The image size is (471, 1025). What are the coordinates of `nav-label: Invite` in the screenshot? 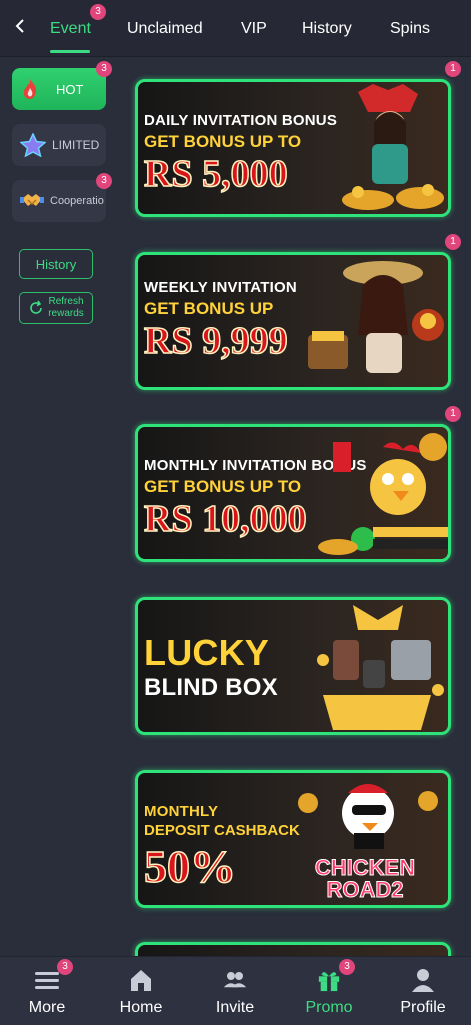 It's located at (235, 1007).